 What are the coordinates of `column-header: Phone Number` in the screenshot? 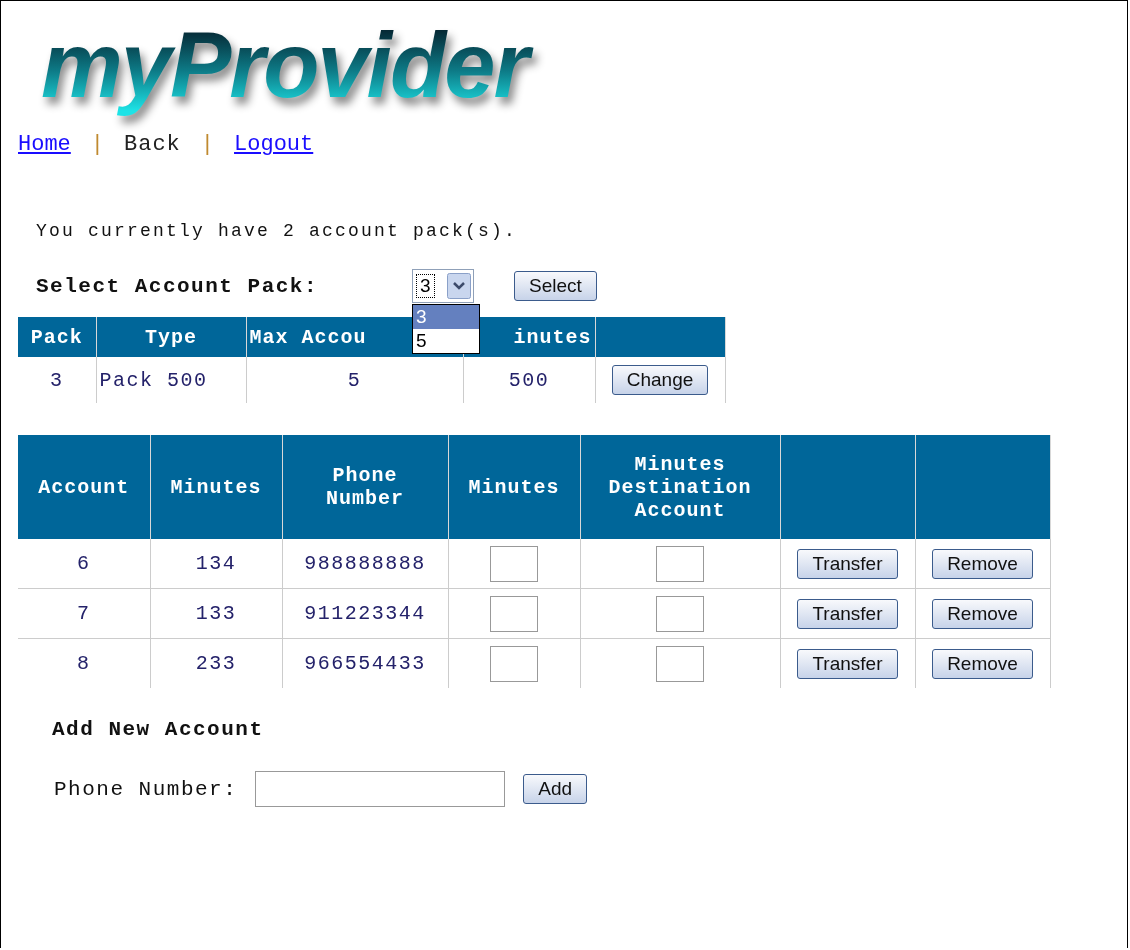 It's located at (365, 487).